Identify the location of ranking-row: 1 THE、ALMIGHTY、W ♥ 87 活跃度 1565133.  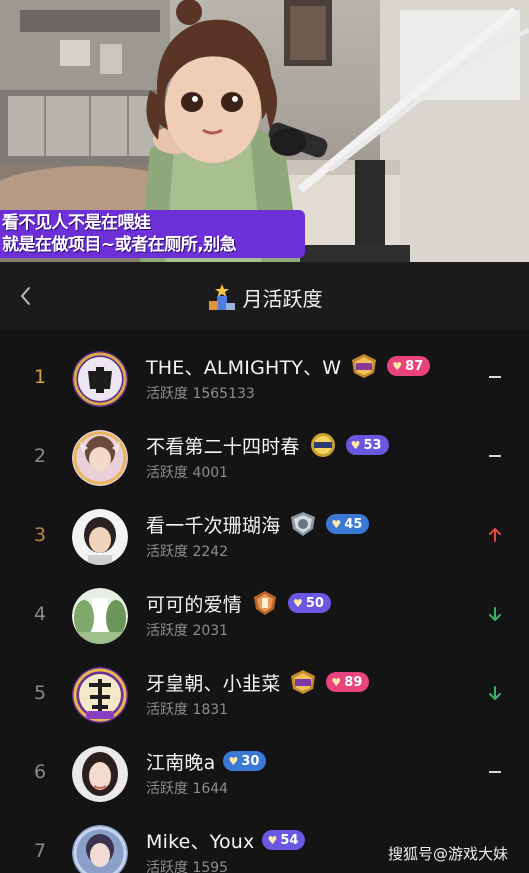
(264, 379).